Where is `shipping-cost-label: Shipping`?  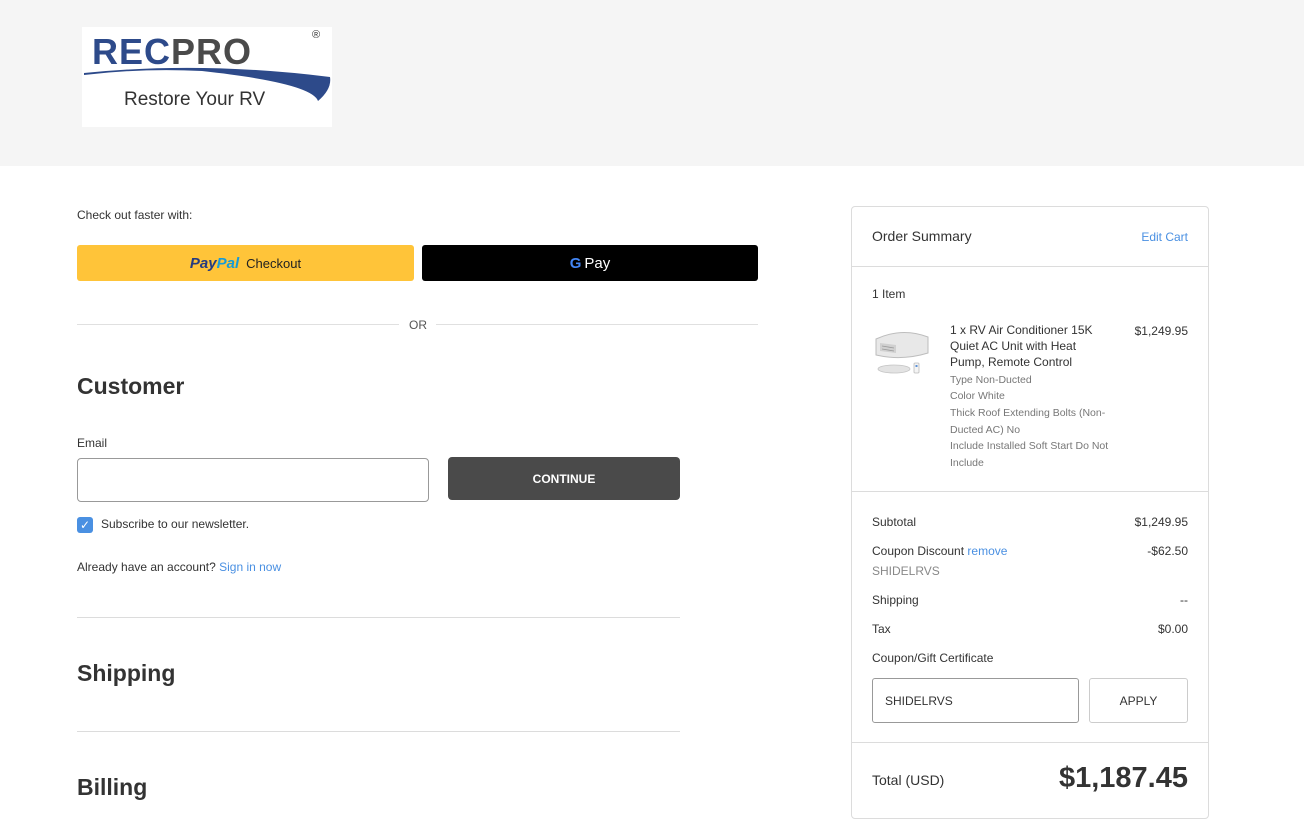
shipping-cost-label: Shipping is located at coordinates (895, 600).